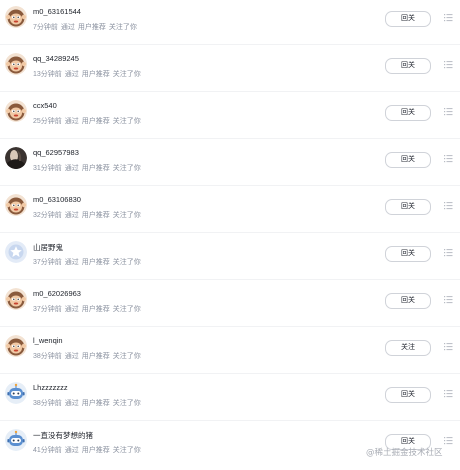 The image size is (460, 470). Describe the element at coordinates (47, 74) in the screenshot. I see `time-text: 13分钟前` at that location.